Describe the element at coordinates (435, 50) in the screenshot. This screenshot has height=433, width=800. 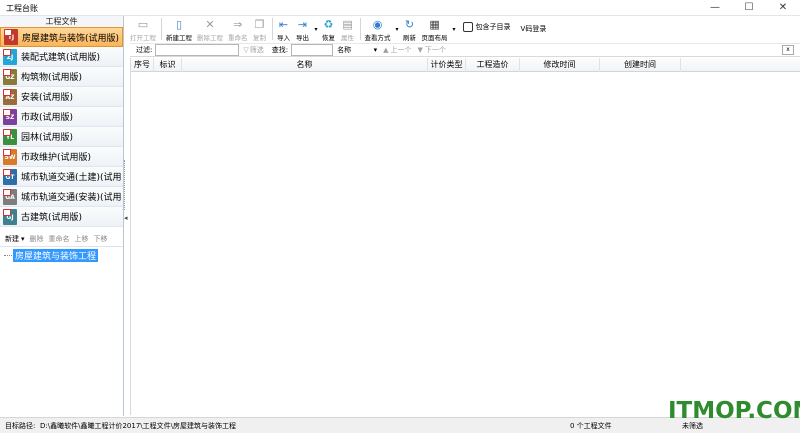
I see `next-button: 下一个` at that location.